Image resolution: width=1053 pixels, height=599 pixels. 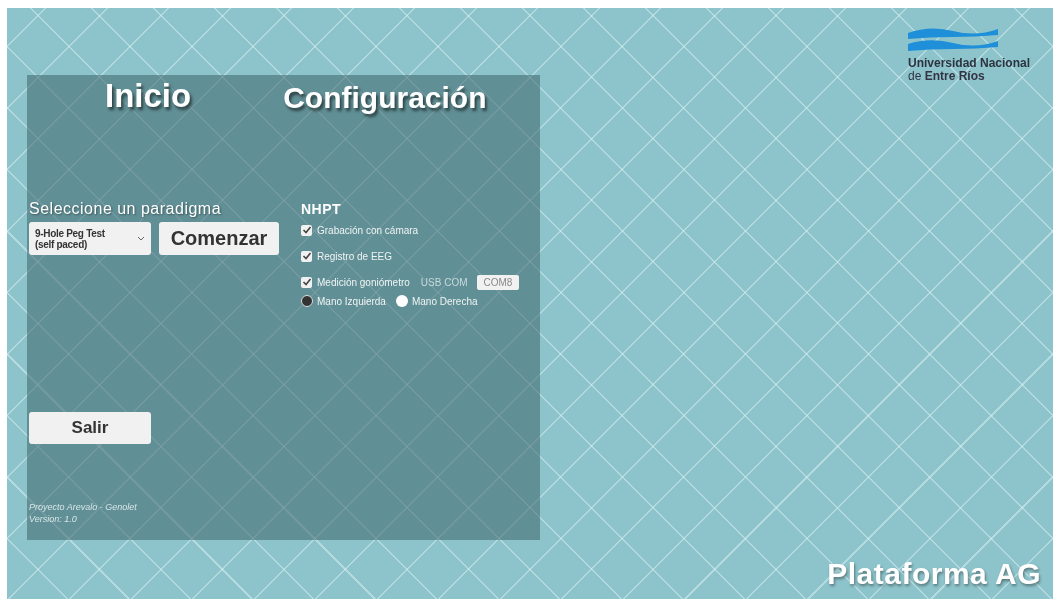 I want to click on footer-text: Proyecto Arevalo - Genolet, so click(x=83, y=507).